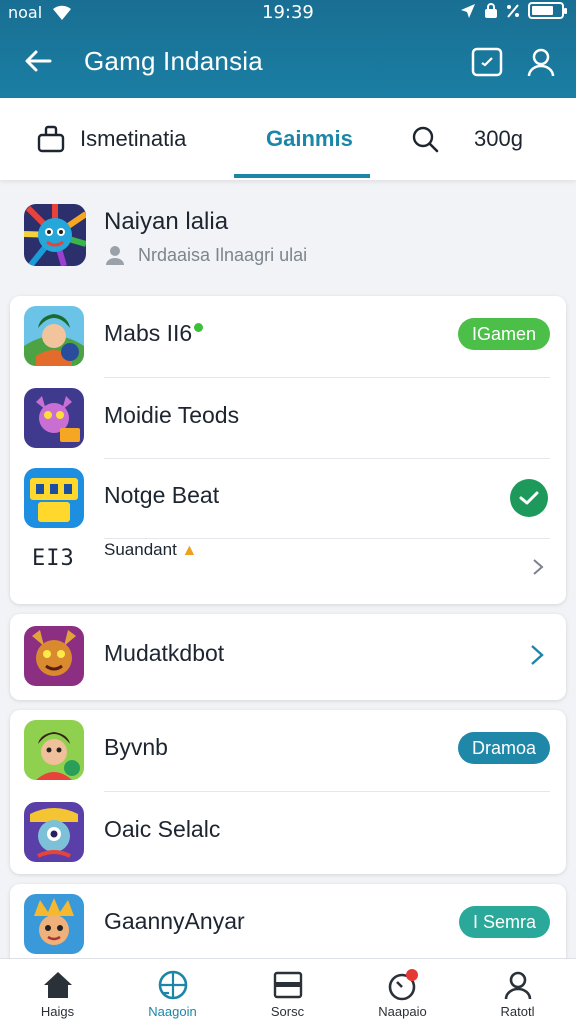  What do you see at coordinates (172, 415) in the screenshot?
I see `list-item-title: Moidie Teods` at bounding box center [172, 415].